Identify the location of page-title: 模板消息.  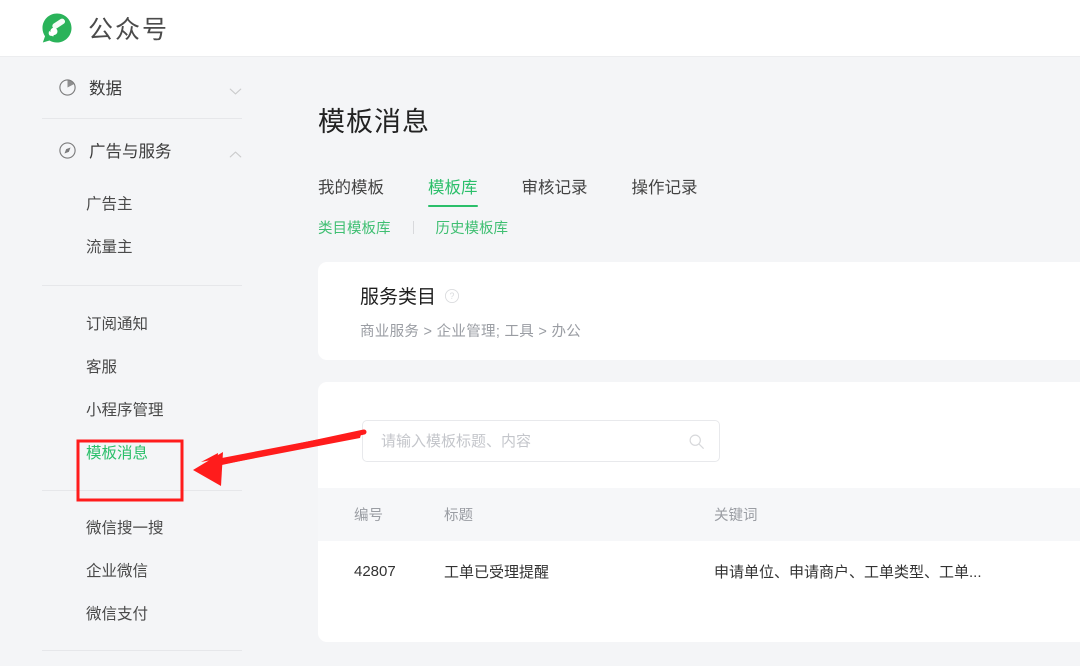
(374, 122).